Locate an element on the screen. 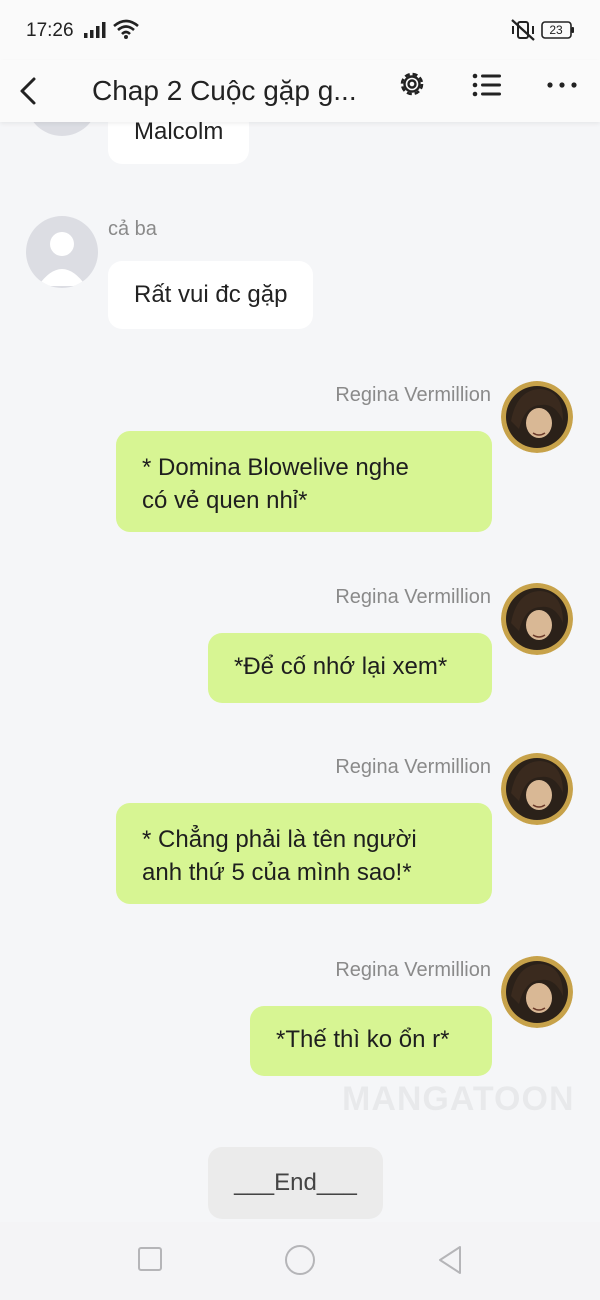 Image resolution: width=600 pixels, height=1300 pixels. end-button: ___End___ is located at coordinates (295, 1183).